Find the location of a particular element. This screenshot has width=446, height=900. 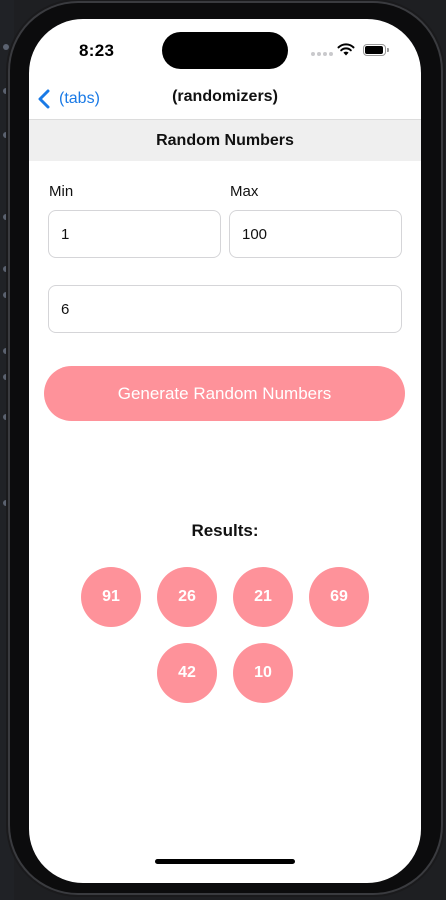

results-title: Results: is located at coordinates (225, 530).